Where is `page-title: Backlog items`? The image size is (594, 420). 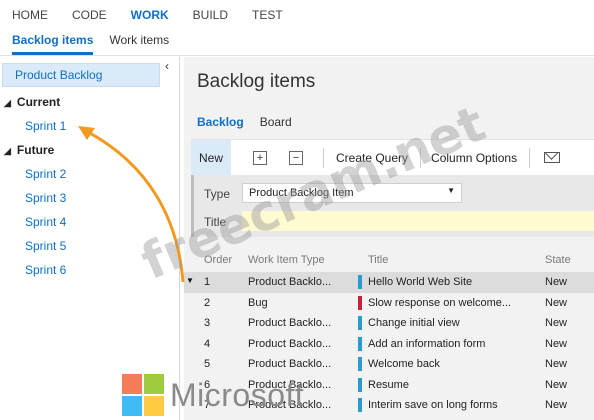 page-title: Backlog items is located at coordinates (256, 81).